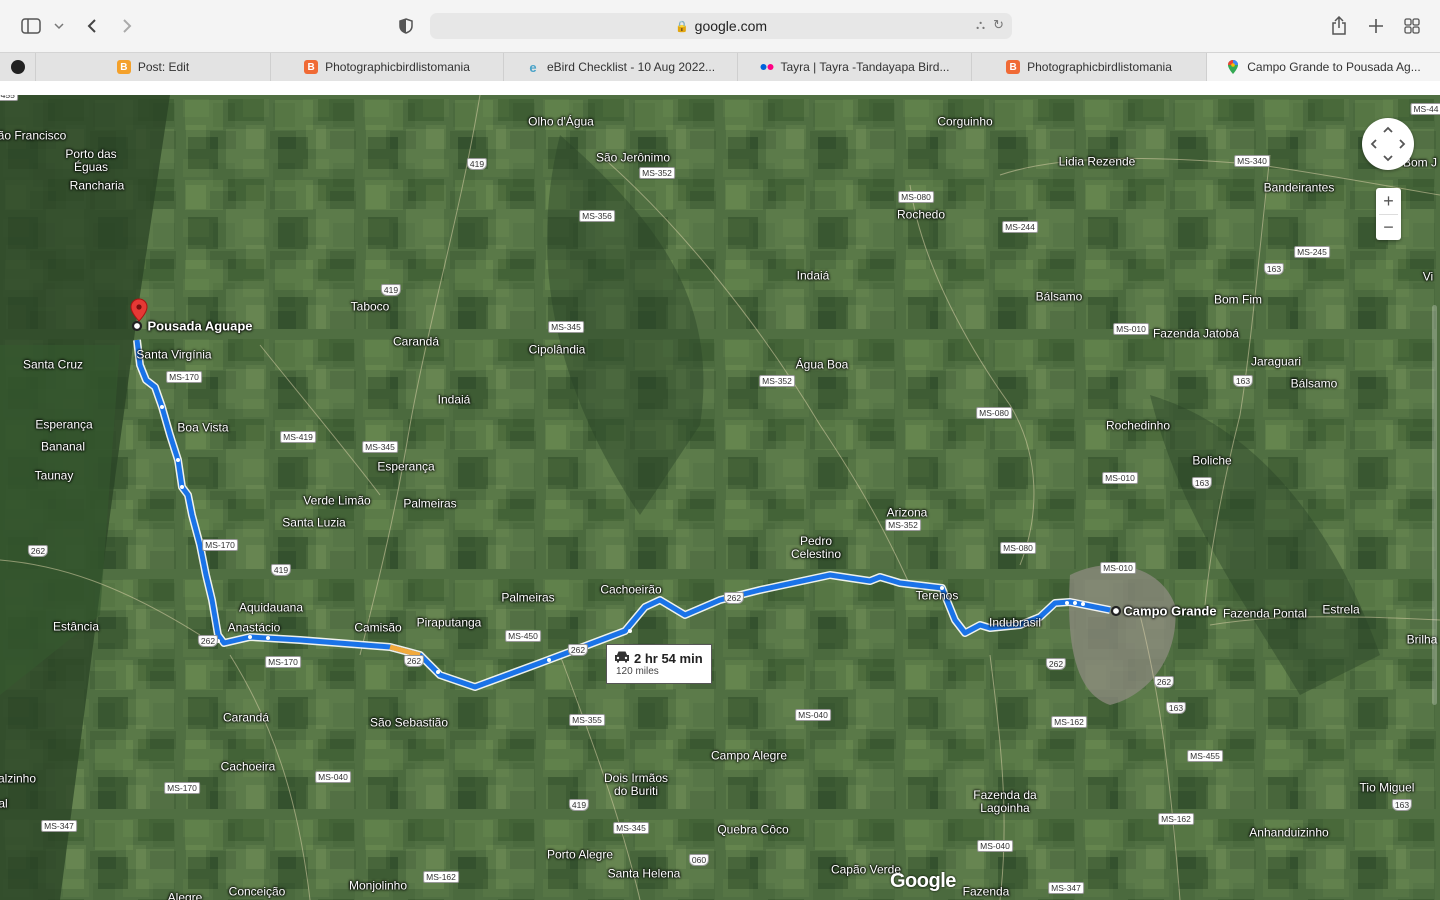 The width and height of the screenshot is (1440, 900). Describe the element at coordinates (1131, 329) in the screenshot. I see `road-shield: MS-010` at that location.